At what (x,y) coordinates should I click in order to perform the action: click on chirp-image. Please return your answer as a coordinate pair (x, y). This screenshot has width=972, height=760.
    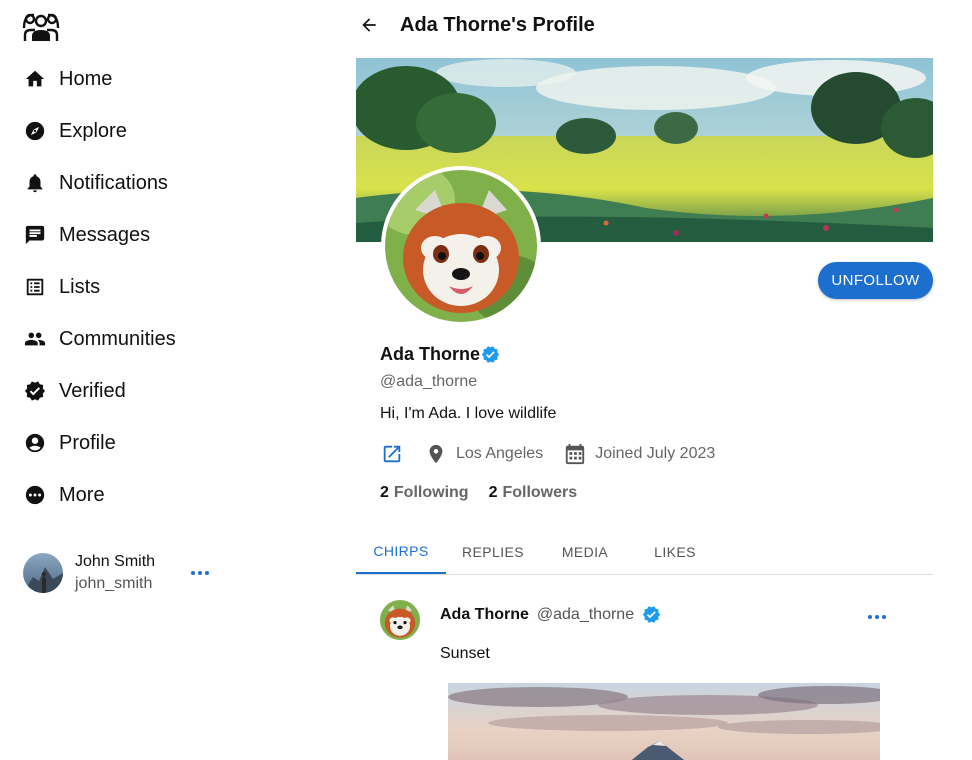
    Looking at the image, I should click on (664, 721).